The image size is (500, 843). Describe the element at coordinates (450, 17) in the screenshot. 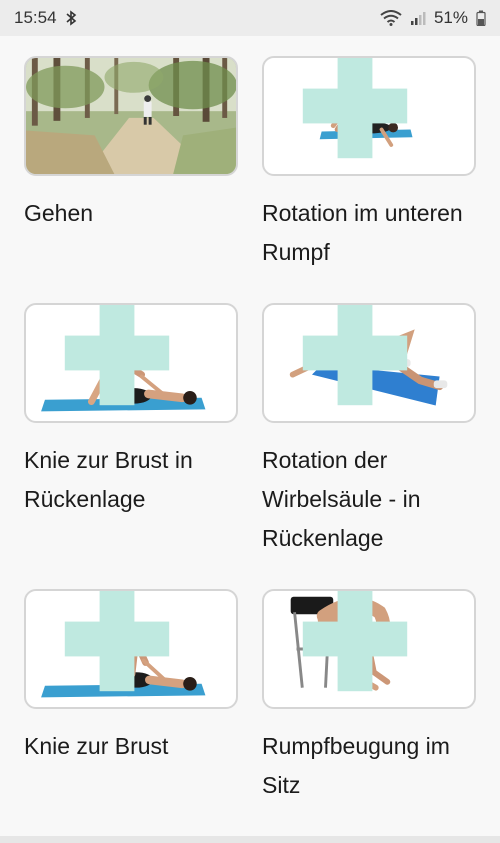

I see `battery-percent: 51%` at that location.